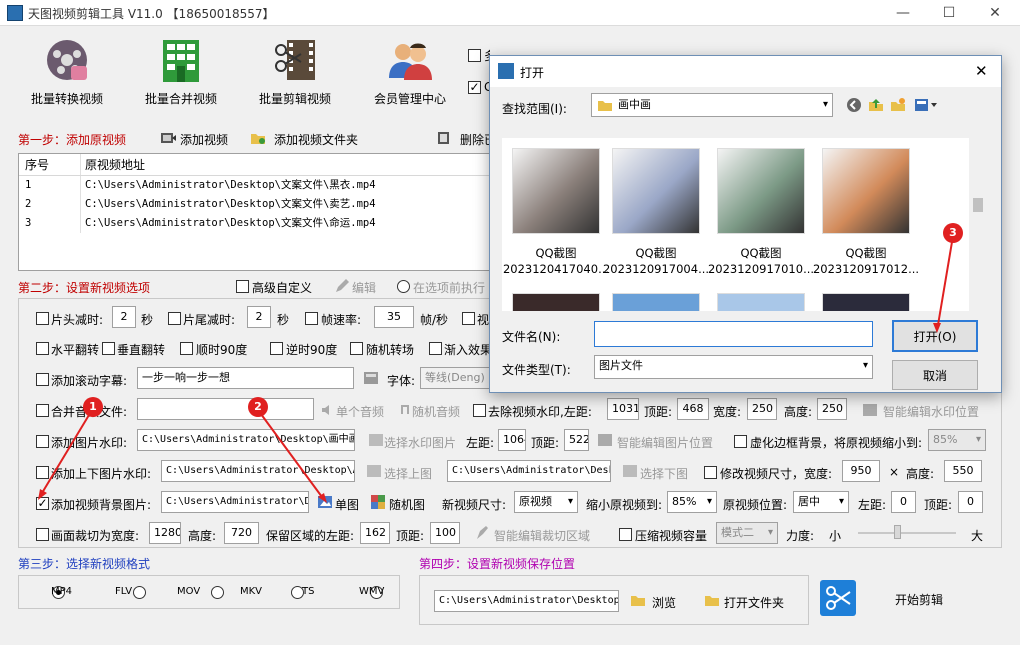  Describe the element at coordinates (93, 407) in the screenshot. I see `annotation-badge-1: 1` at that location.